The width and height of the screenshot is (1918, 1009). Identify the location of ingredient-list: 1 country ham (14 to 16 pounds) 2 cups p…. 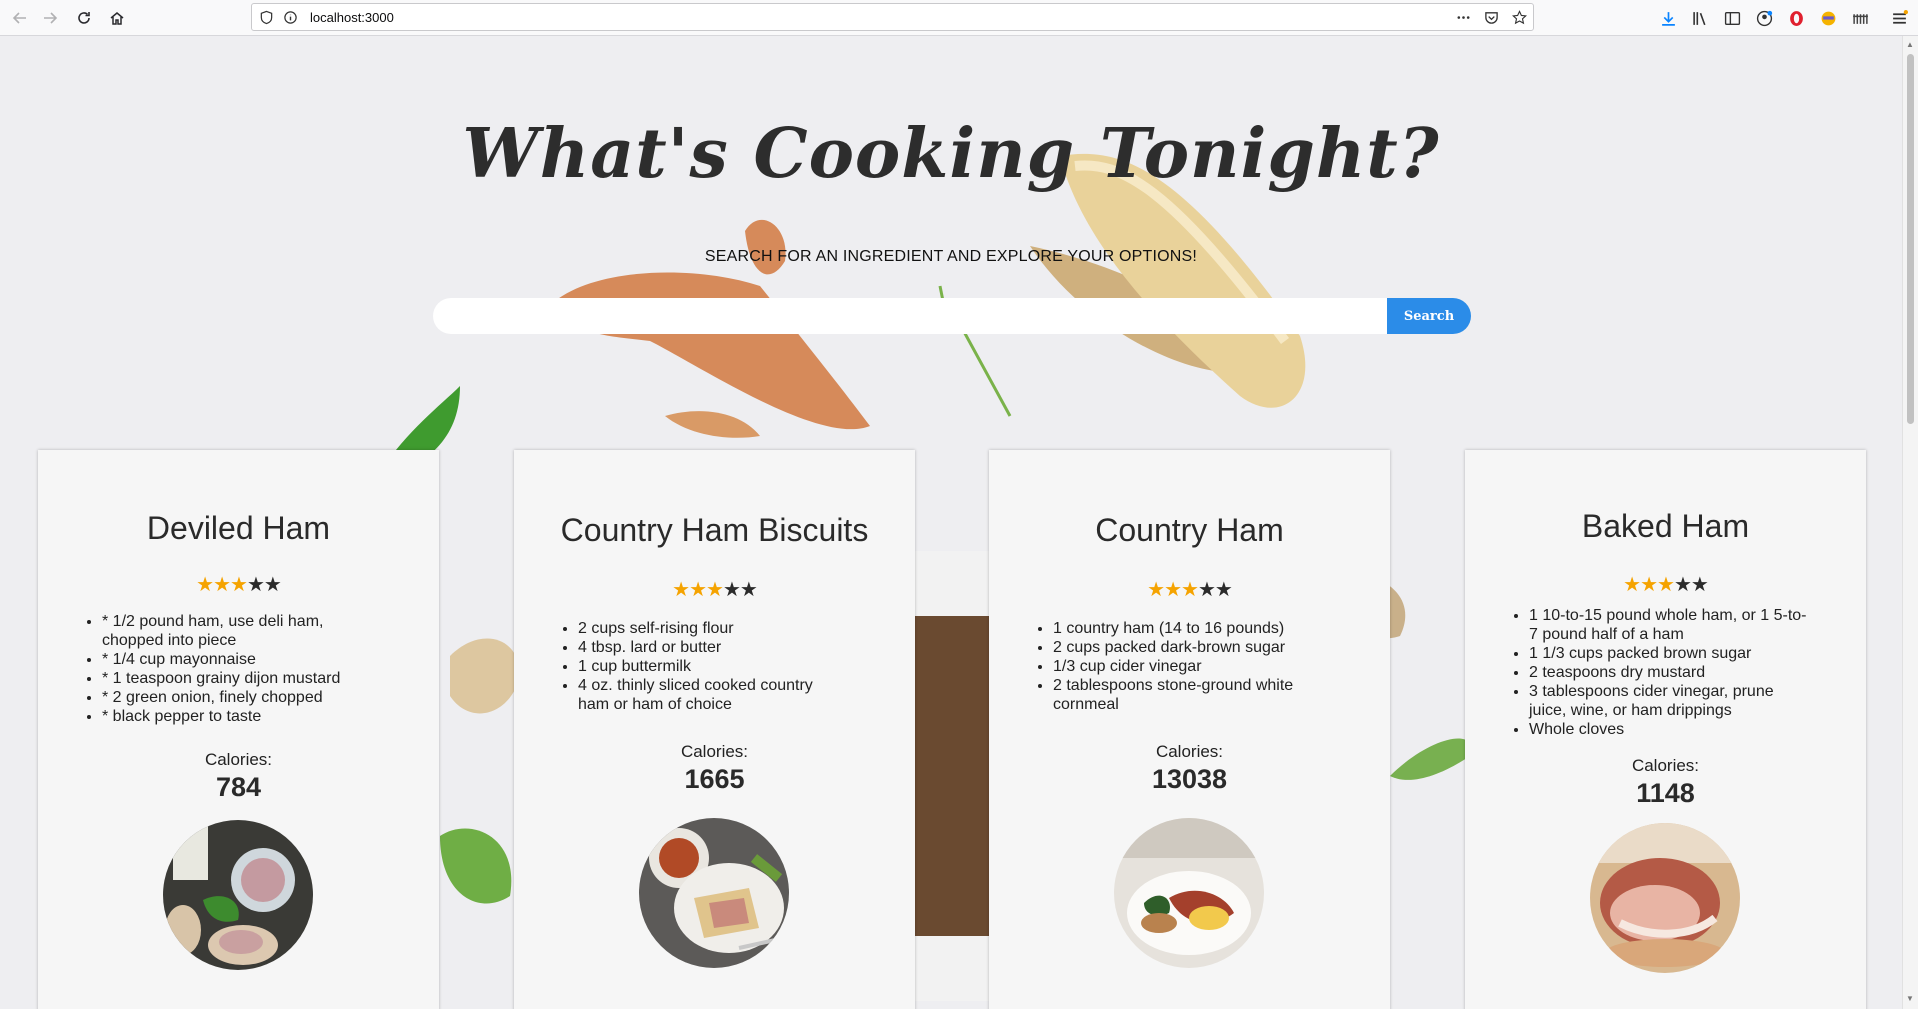
(1179, 666).